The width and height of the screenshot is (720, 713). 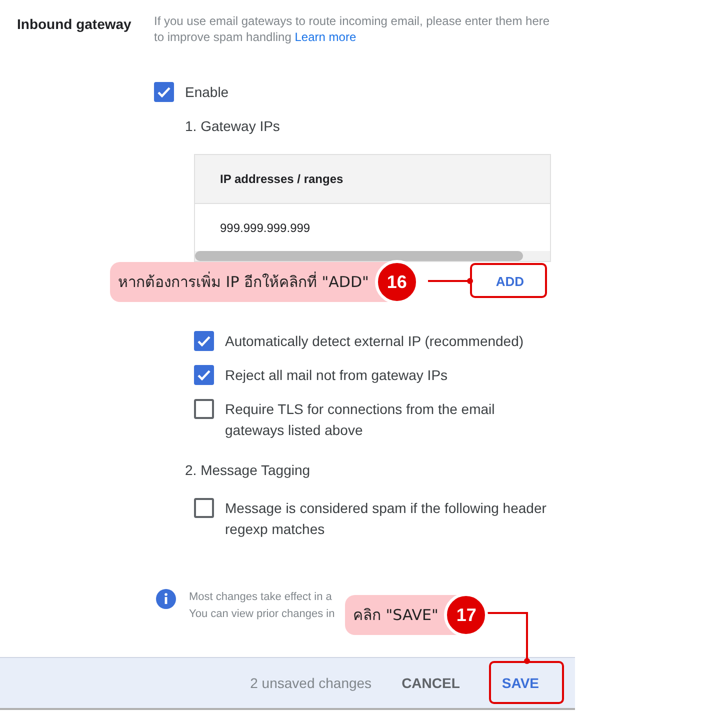 I want to click on scrollbar-thumb, so click(x=359, y=256).